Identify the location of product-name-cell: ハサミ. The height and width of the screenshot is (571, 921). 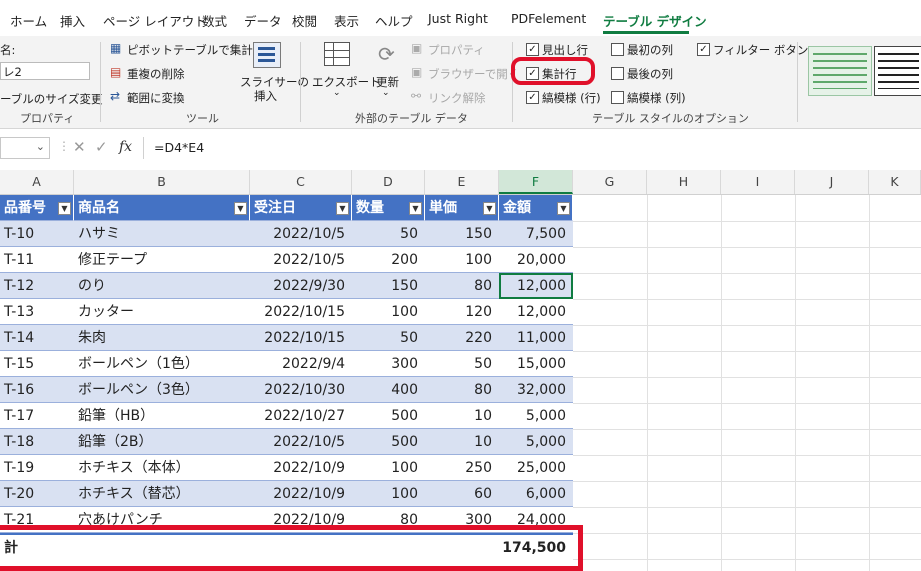
(162, 234).